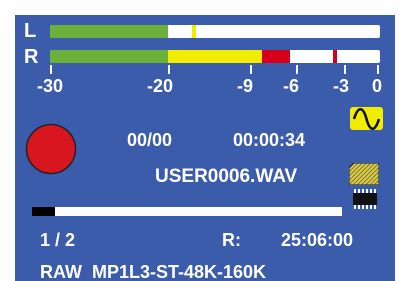 Image resolution: width=401 pixels, height=281 pixels. Describe the element at coordinates (366, 119) in the screenshot. I see `sine-wave-icon` at that location.